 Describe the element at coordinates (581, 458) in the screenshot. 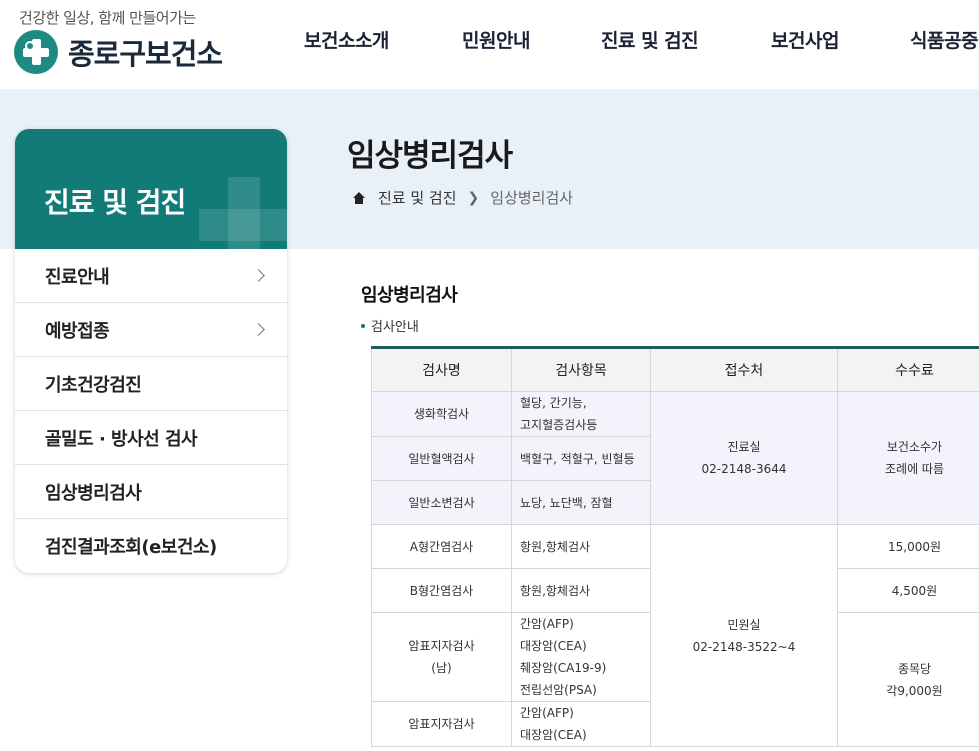

I see `exam-items: 백혈구, 적혈구, 빈혈등` at that location.